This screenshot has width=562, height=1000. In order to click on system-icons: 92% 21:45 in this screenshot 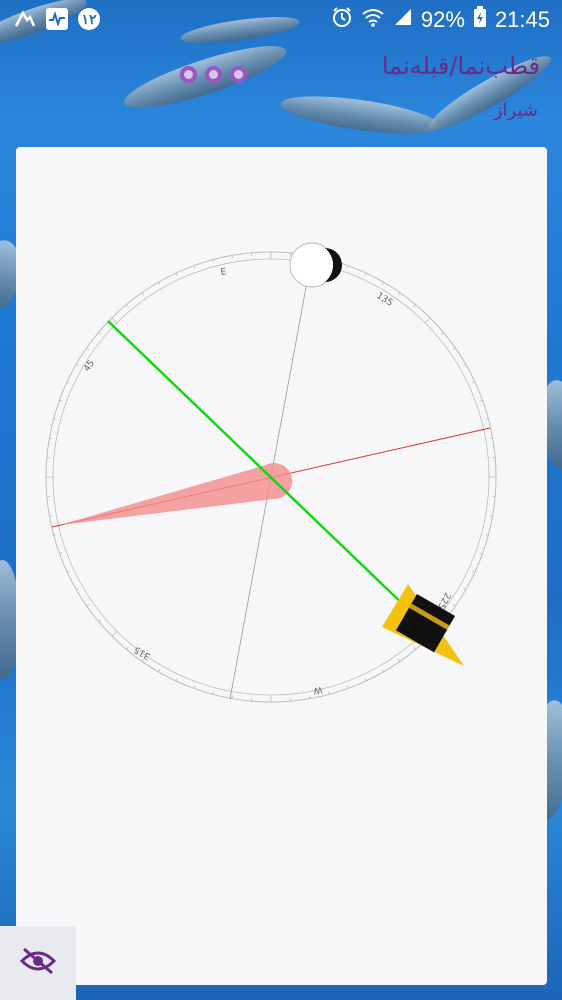, I will do `click(440, 20)`.